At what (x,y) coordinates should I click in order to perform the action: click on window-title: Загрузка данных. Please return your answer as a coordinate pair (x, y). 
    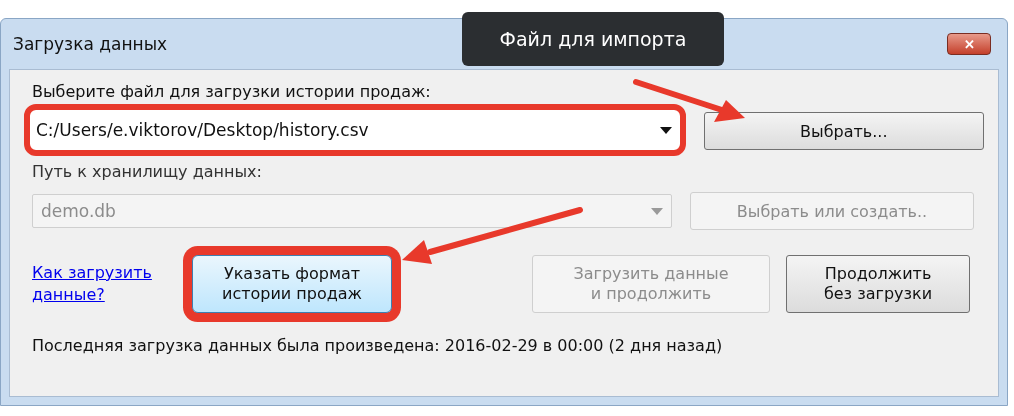
    Looking at the image, I should click on (90, 44).